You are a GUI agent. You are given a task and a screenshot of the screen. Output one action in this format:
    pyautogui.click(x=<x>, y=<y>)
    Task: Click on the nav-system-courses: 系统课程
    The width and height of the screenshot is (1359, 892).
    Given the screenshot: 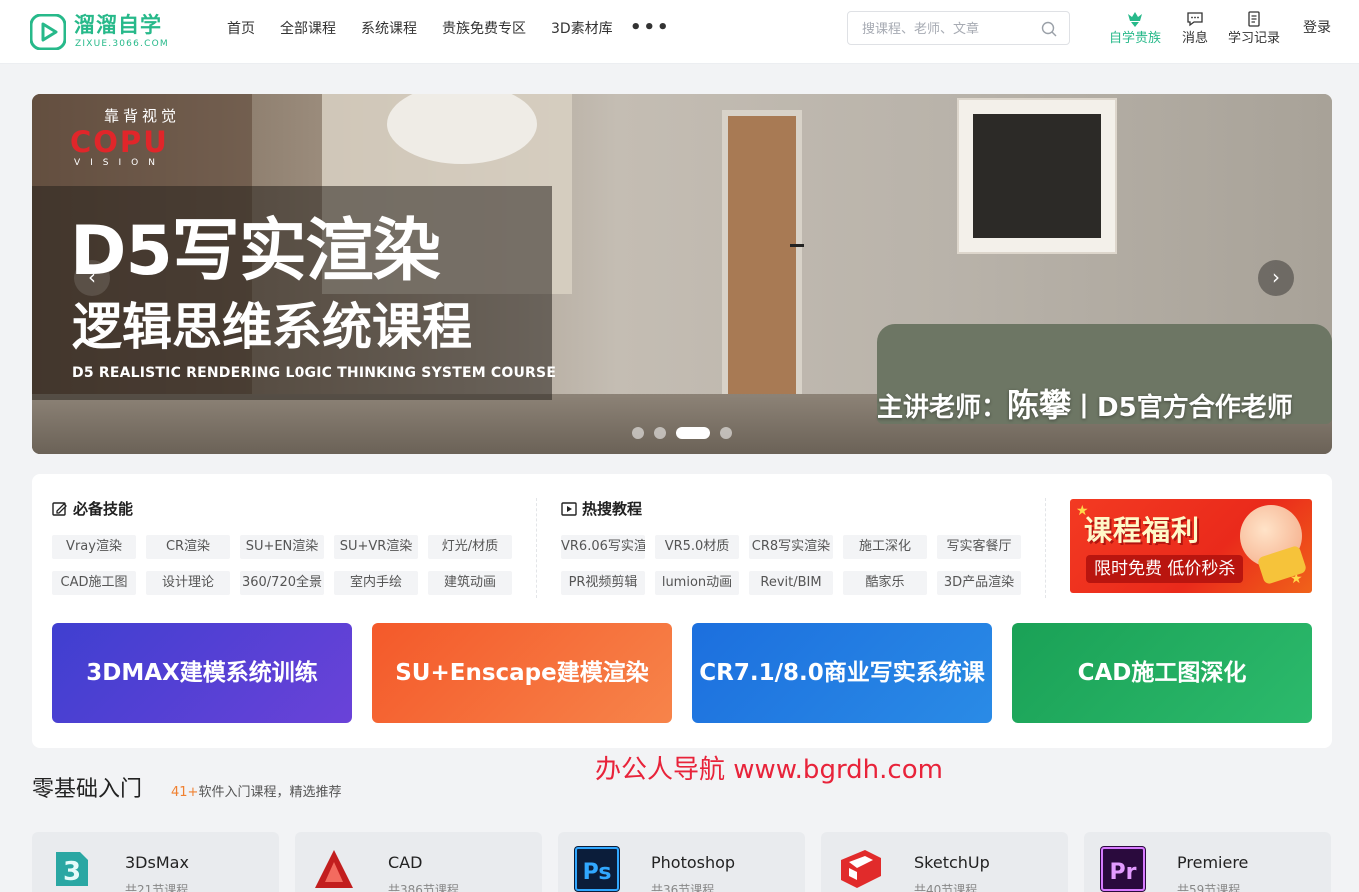 What is the action you would take?
    pyautogui.click(x=389, y=29)
    